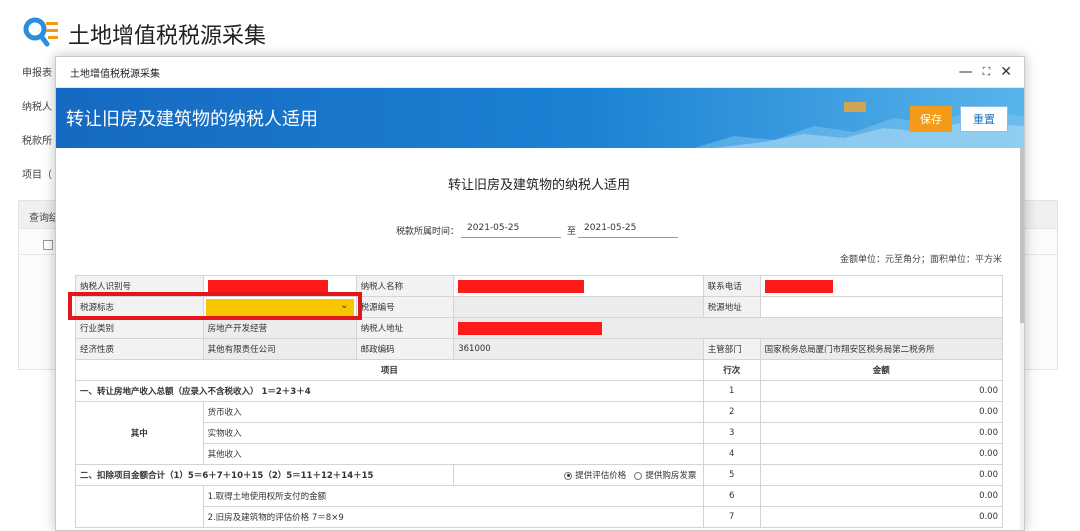 Image resolution: width=1080 pixels, height=531 pixels. I want to click on source-flag-cell: ⌄, so click(279, 307).